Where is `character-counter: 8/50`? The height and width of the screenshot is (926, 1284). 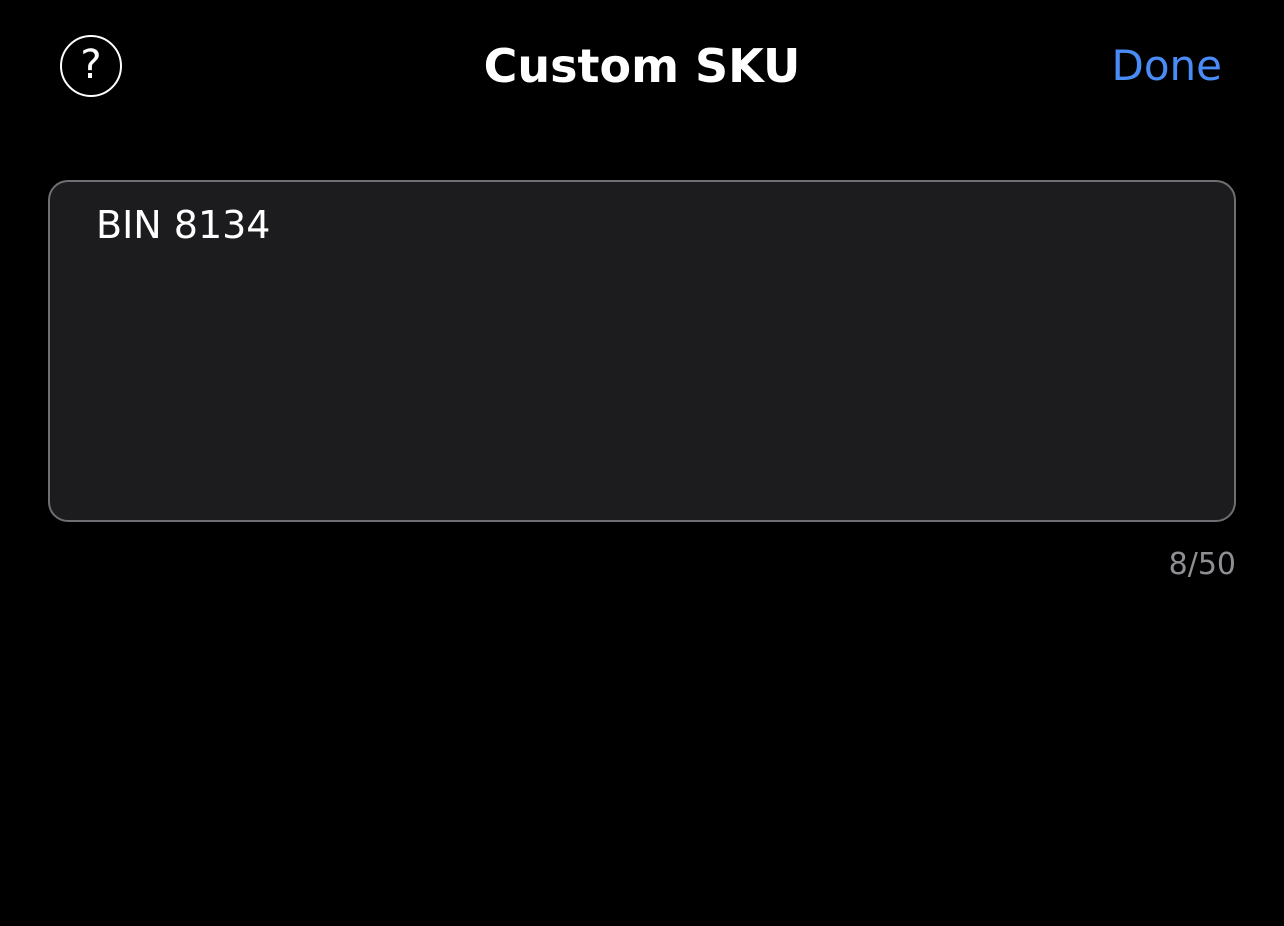
character-counter: 8/50 is located at coordinates (1202, 564).